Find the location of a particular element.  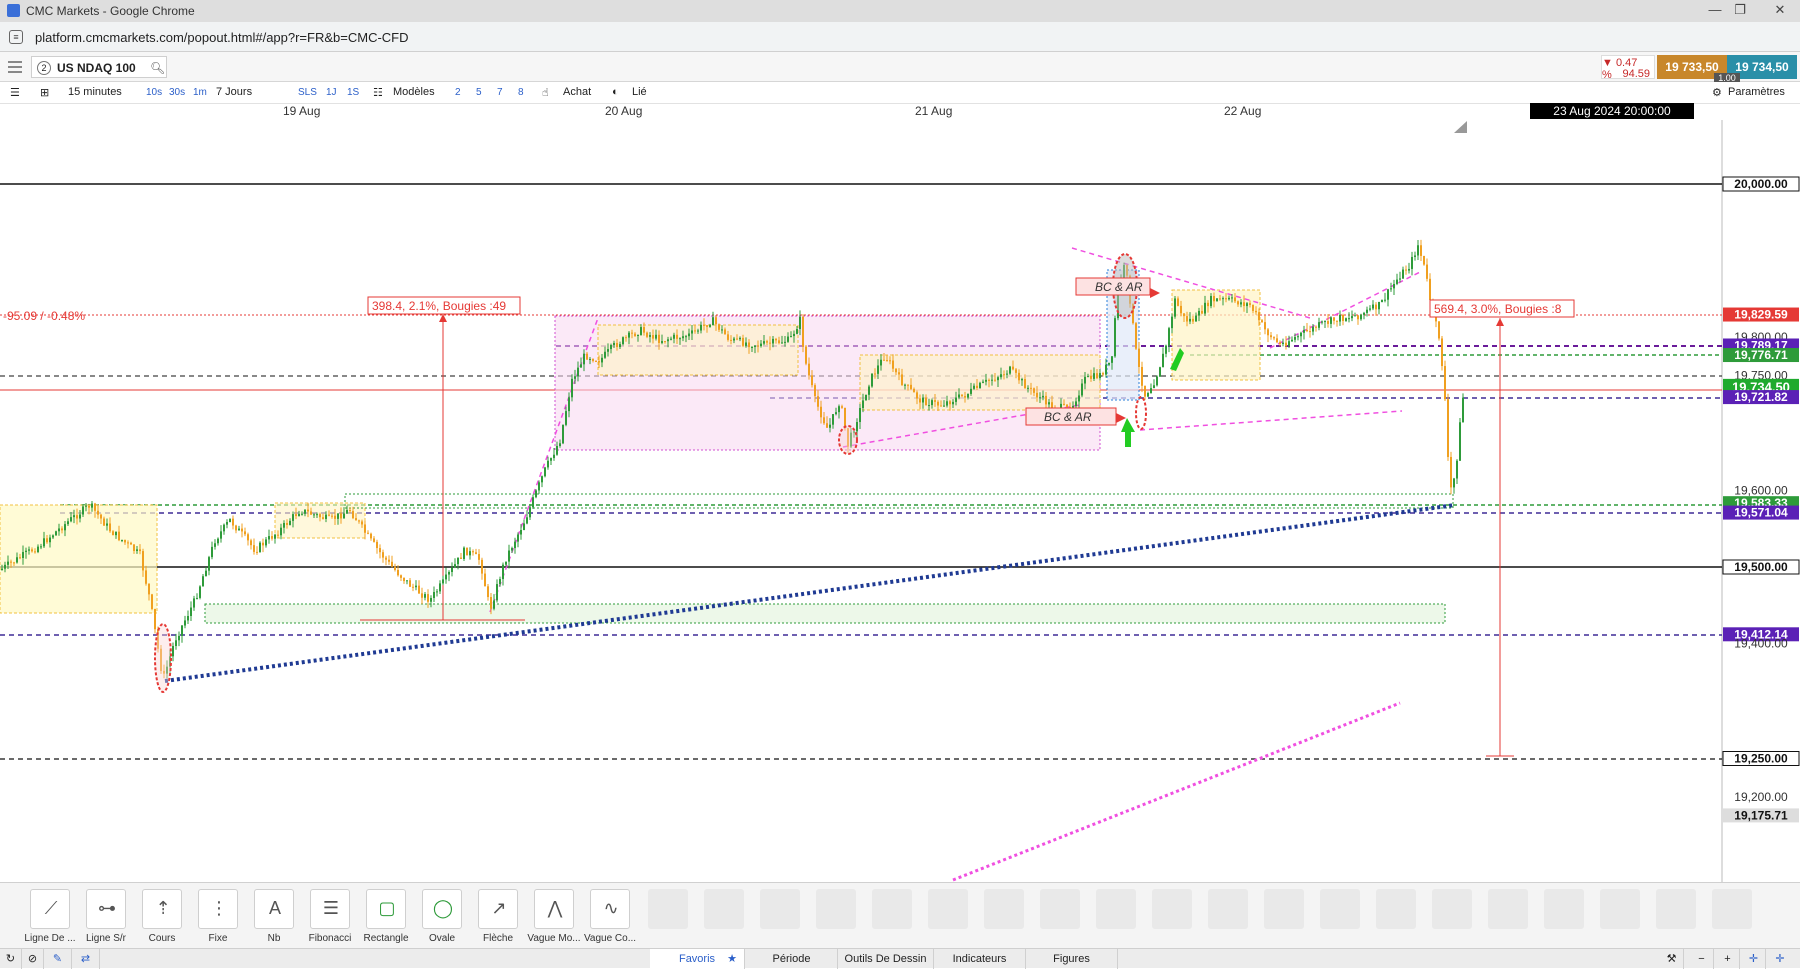

tab-period: Période is located at coordinates (792, 959).